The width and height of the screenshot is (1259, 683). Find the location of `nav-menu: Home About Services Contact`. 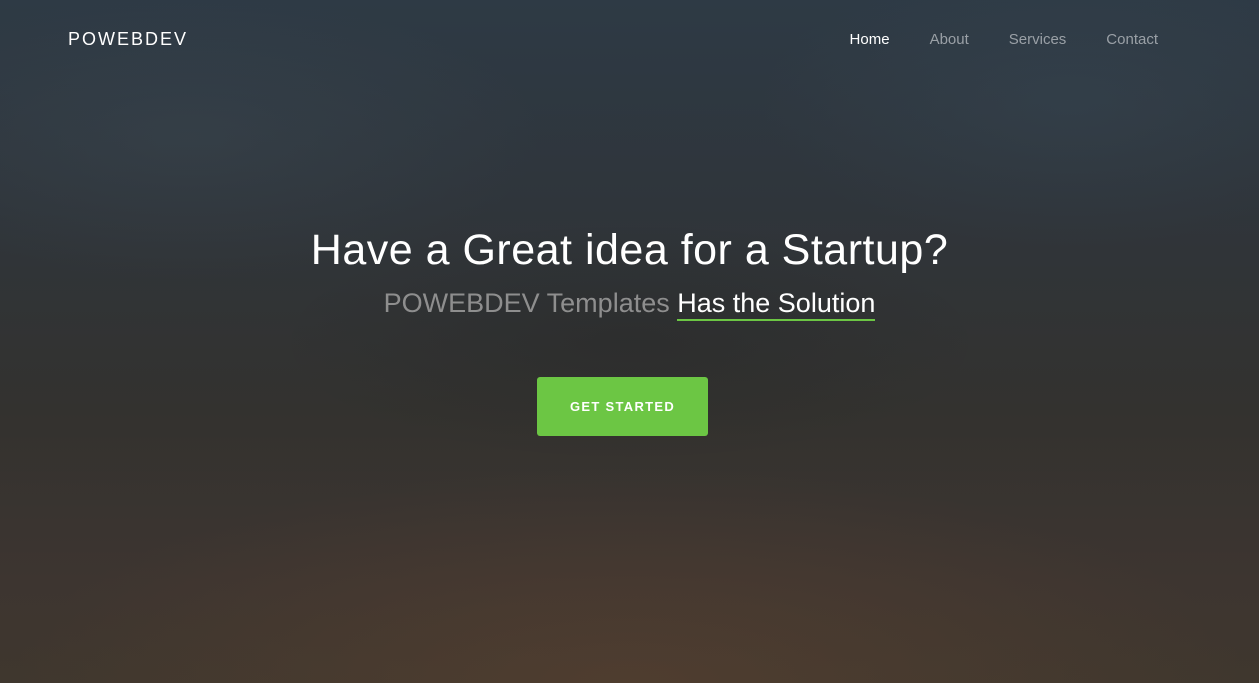

nav-menu: Home About Services Contact is located at coordinates (1004, 39).